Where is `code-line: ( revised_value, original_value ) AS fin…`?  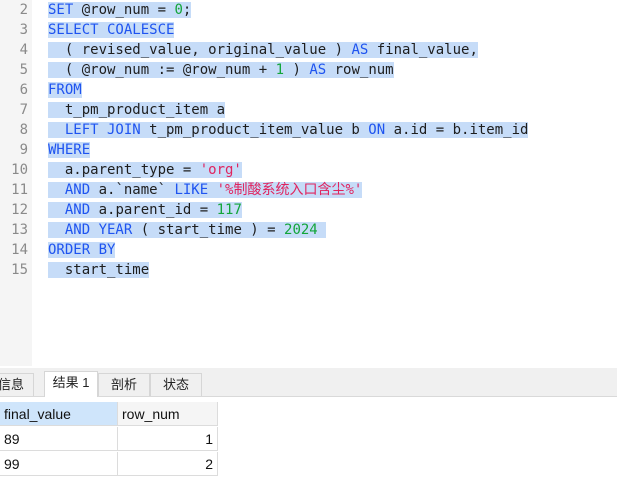 code-line: ( revised_value, original_value ) AS fin… is located at coordinates (263, 50).